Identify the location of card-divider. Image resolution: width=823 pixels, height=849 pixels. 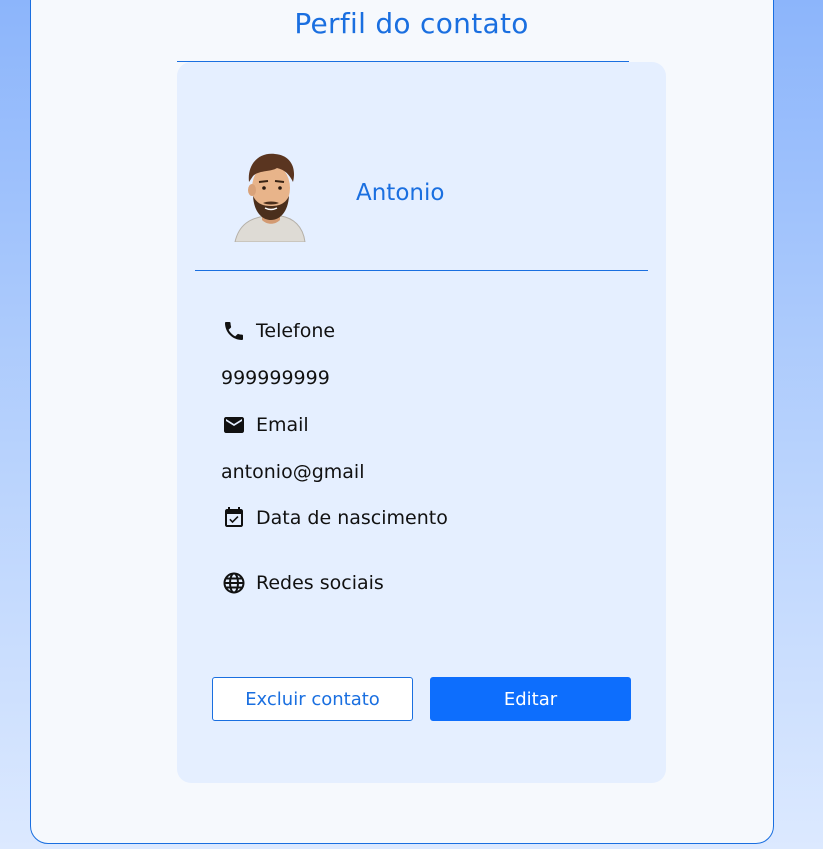
(421, 270).